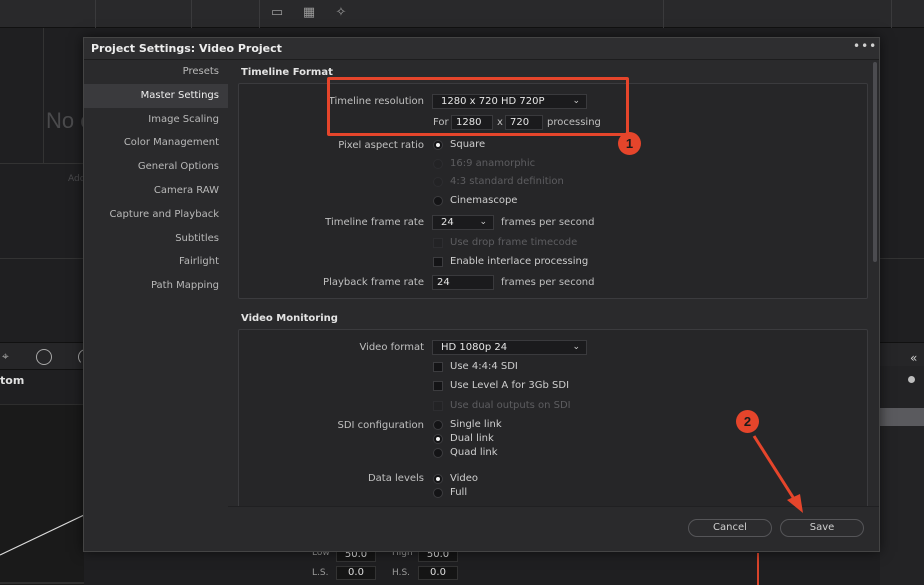  I want to click on playback-fps-label: frames per second, so click(548, 282).